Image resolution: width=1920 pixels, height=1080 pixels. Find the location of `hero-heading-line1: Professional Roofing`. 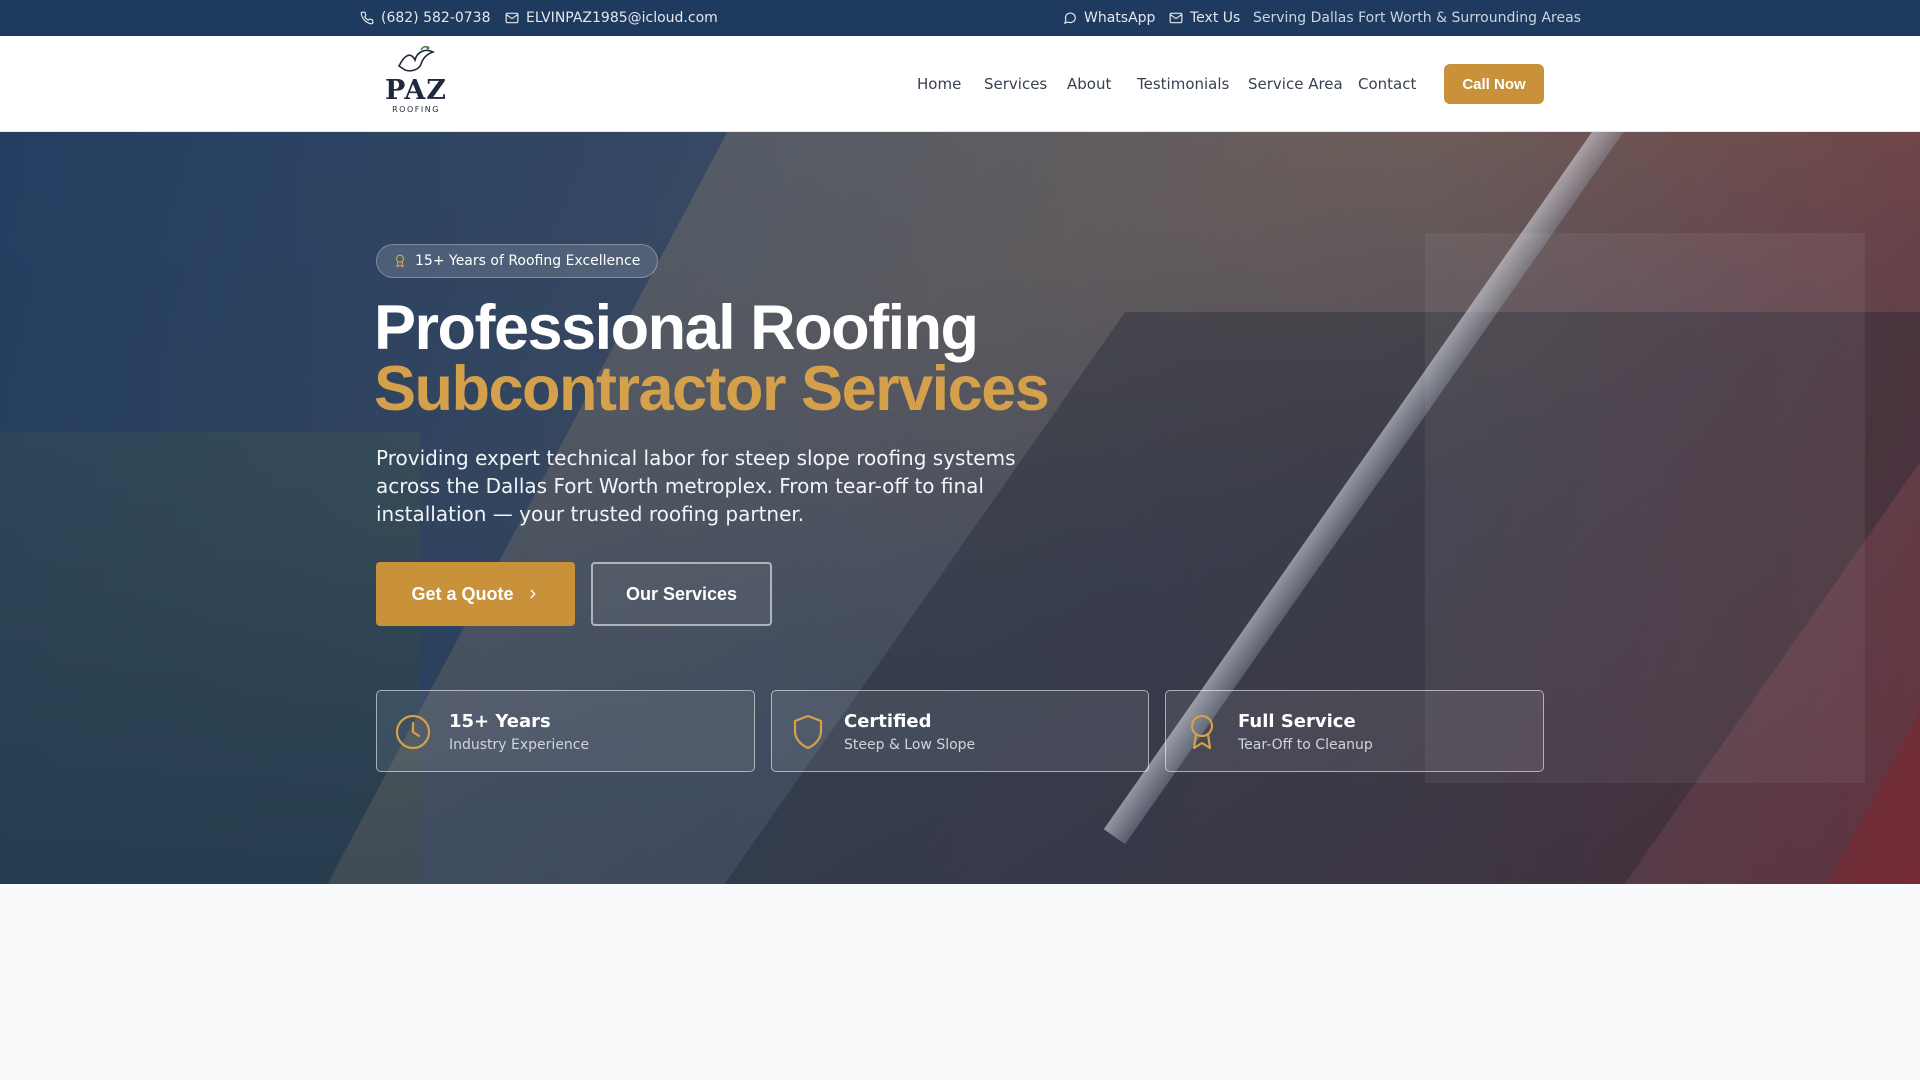

hero-heading-line1: Professional Roofing is located at coordinates (676, 328).